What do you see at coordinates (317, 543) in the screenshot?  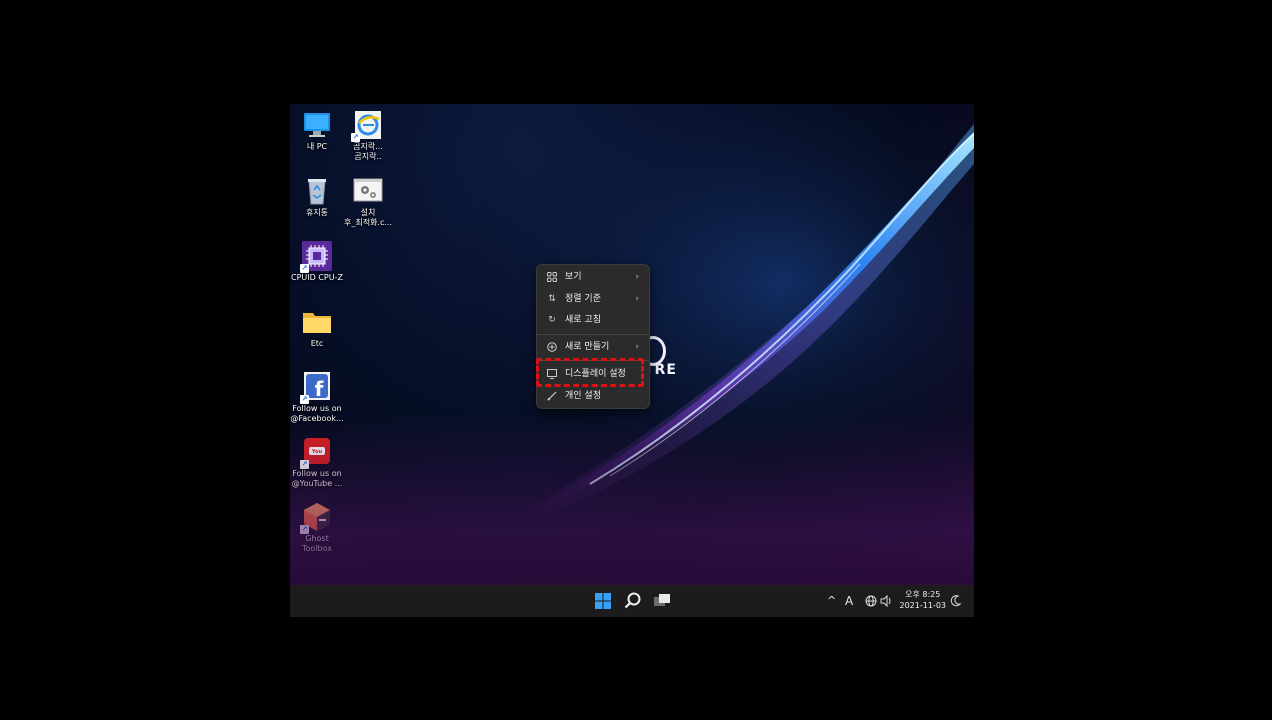 I see `desktop-icon-label: Ghost Toolbox` at bounding box center [317, 543].